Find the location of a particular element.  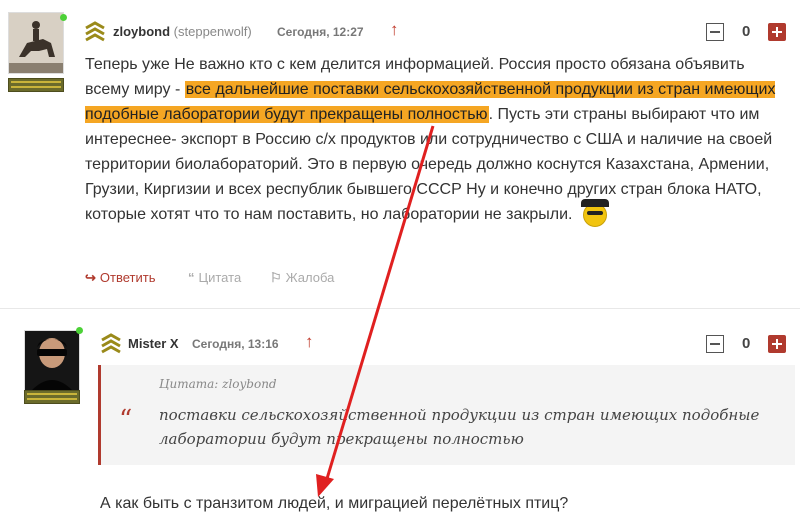

quote-label: Цитата is located at coordinates (220, 277).